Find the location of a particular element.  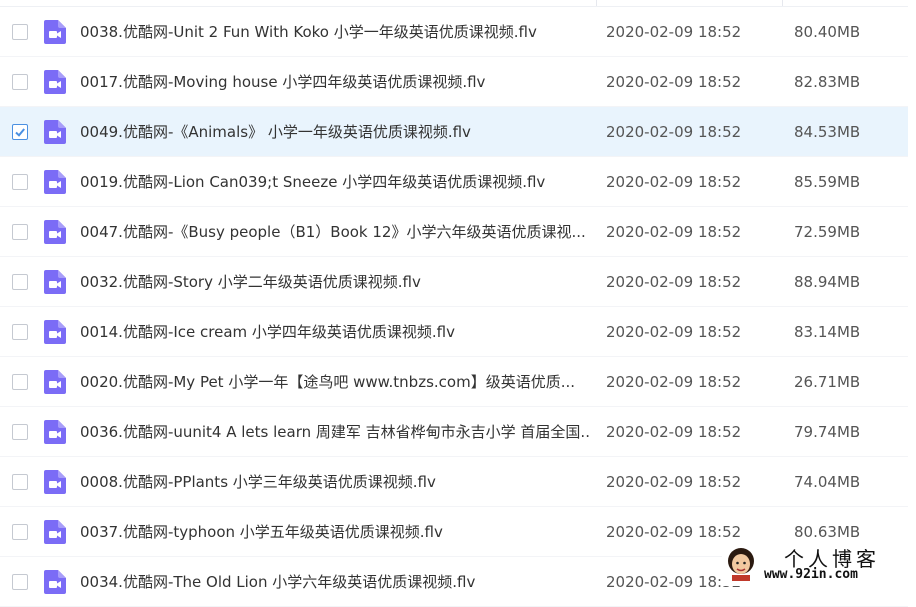

watermark-url: www.92in.com is located at coordinates (811, 574).